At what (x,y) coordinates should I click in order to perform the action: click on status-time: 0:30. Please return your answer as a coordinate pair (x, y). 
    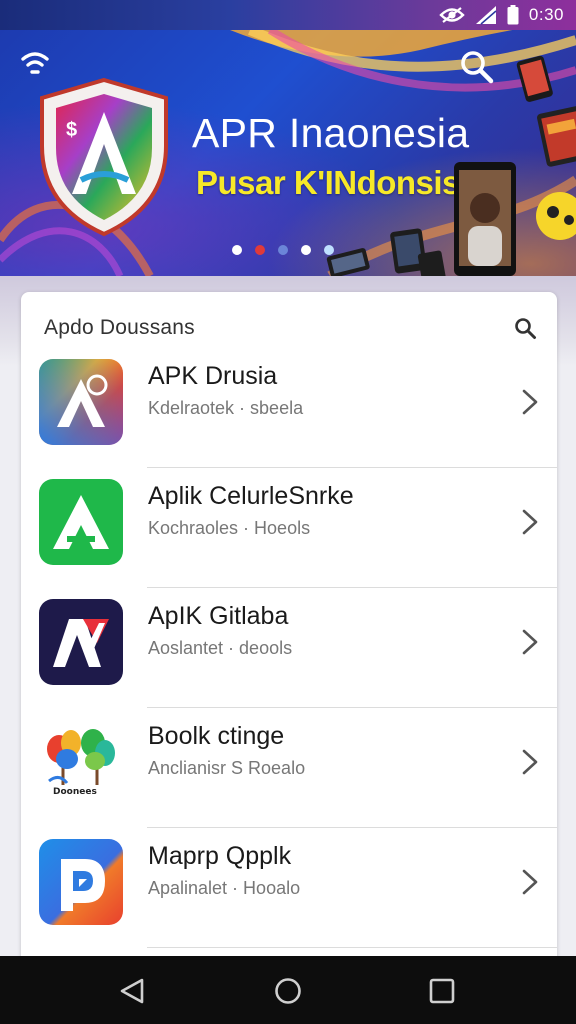
    Looking at the image, I should click on (546, 14).